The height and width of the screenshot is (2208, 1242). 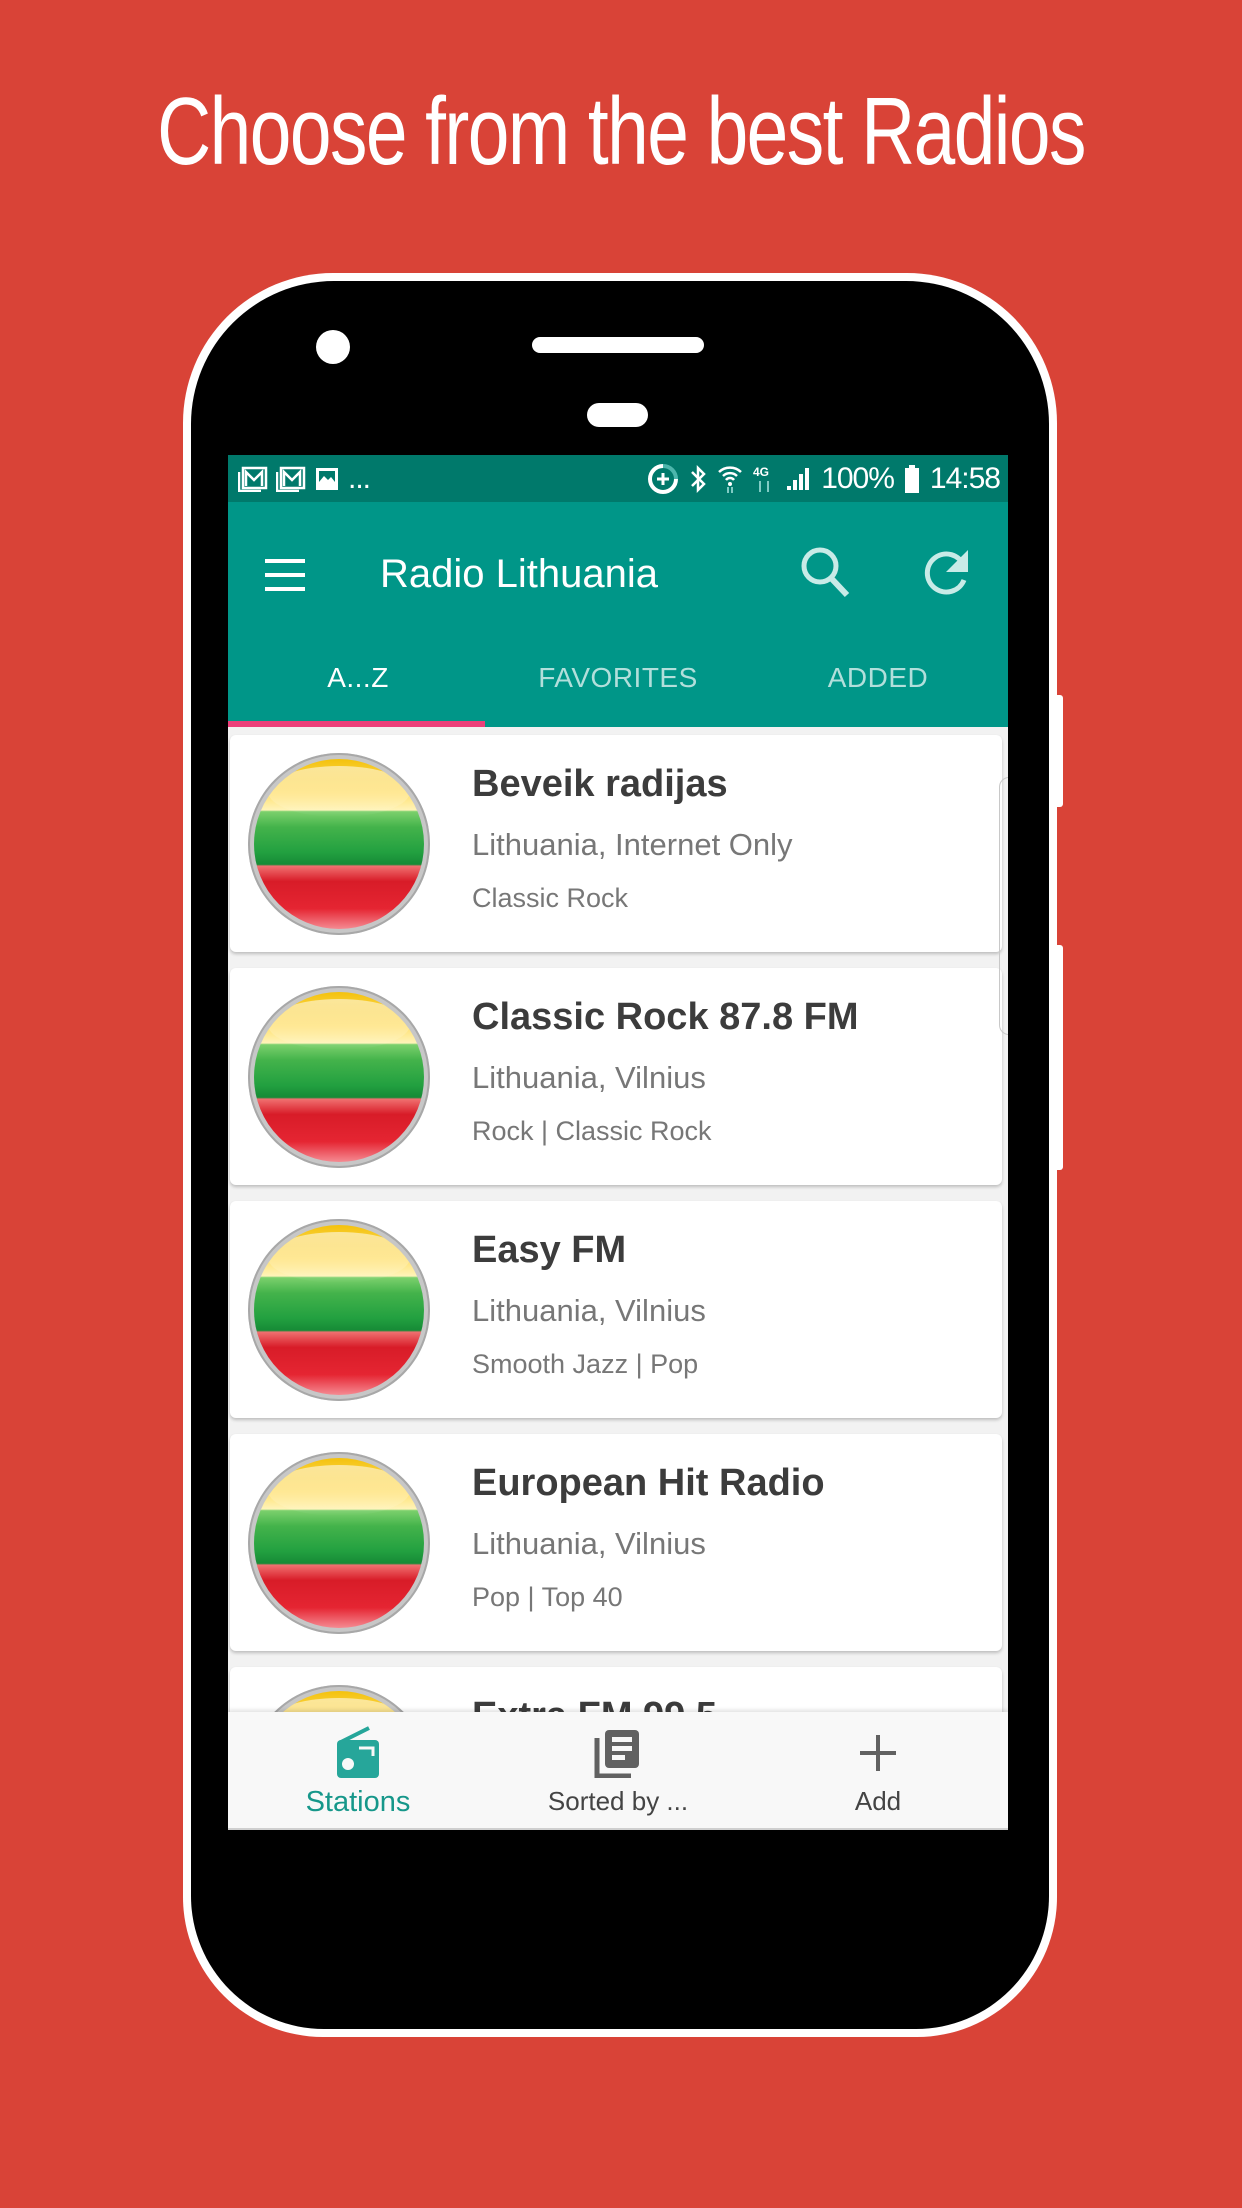 I want to click on proximity-sensor, so click(x=617, y=415).